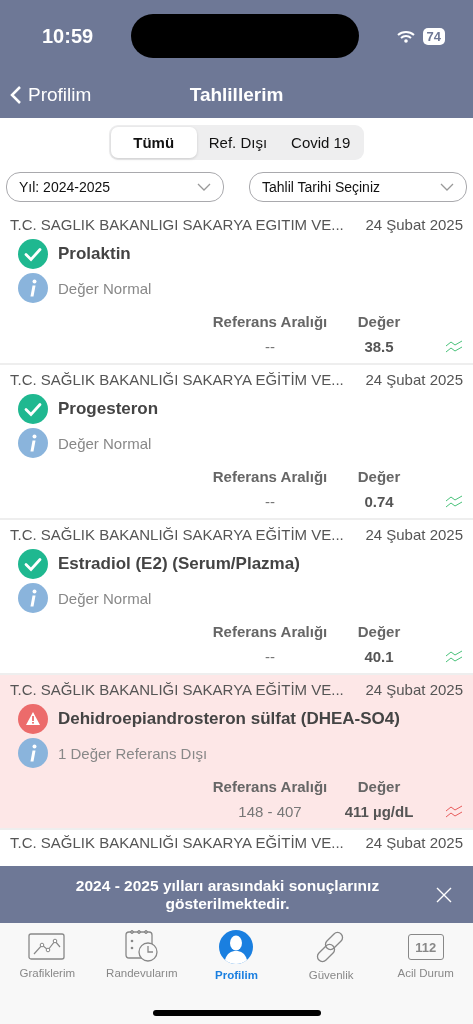  Describe the element at coordinates (379, 656) in the screenshot. I see `result-value: 40.1` at that location.